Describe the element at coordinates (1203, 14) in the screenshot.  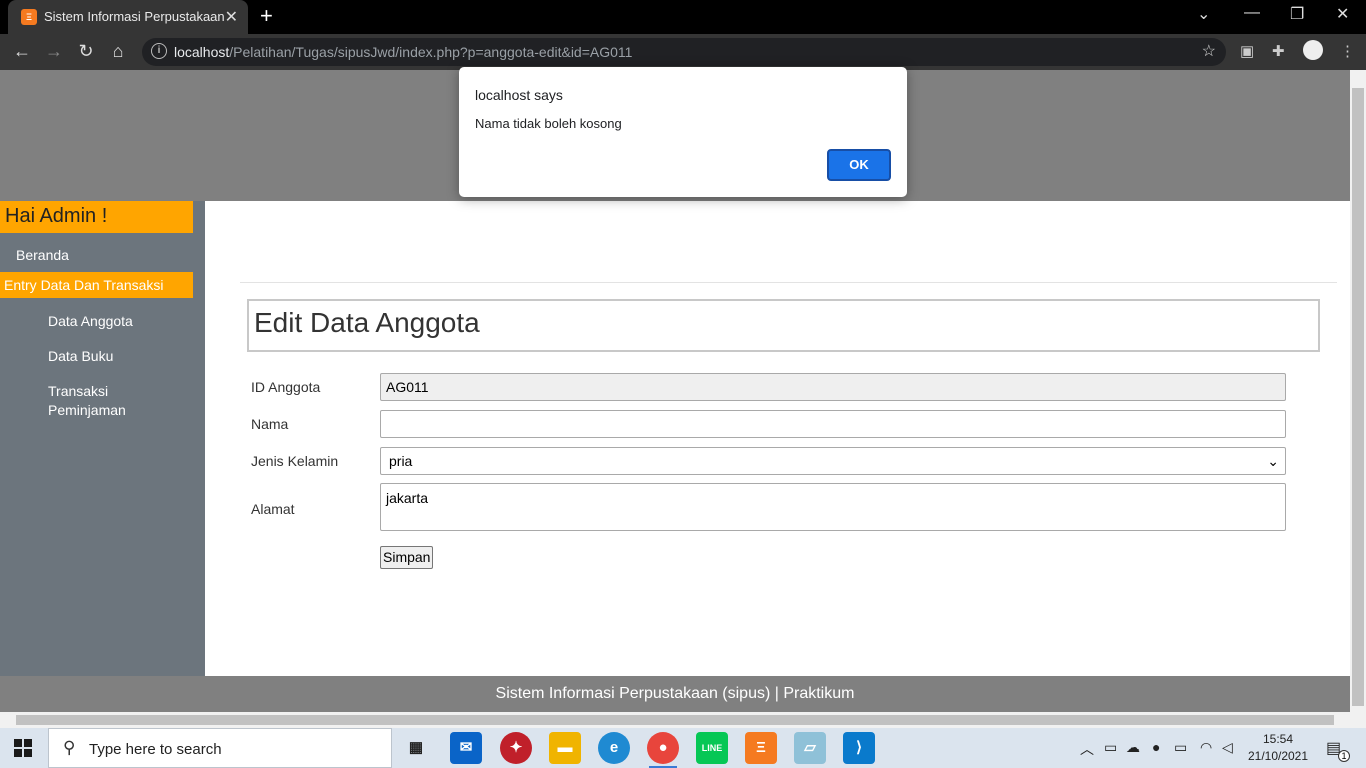
I see `tab-search-icon: ⌄` at that location.